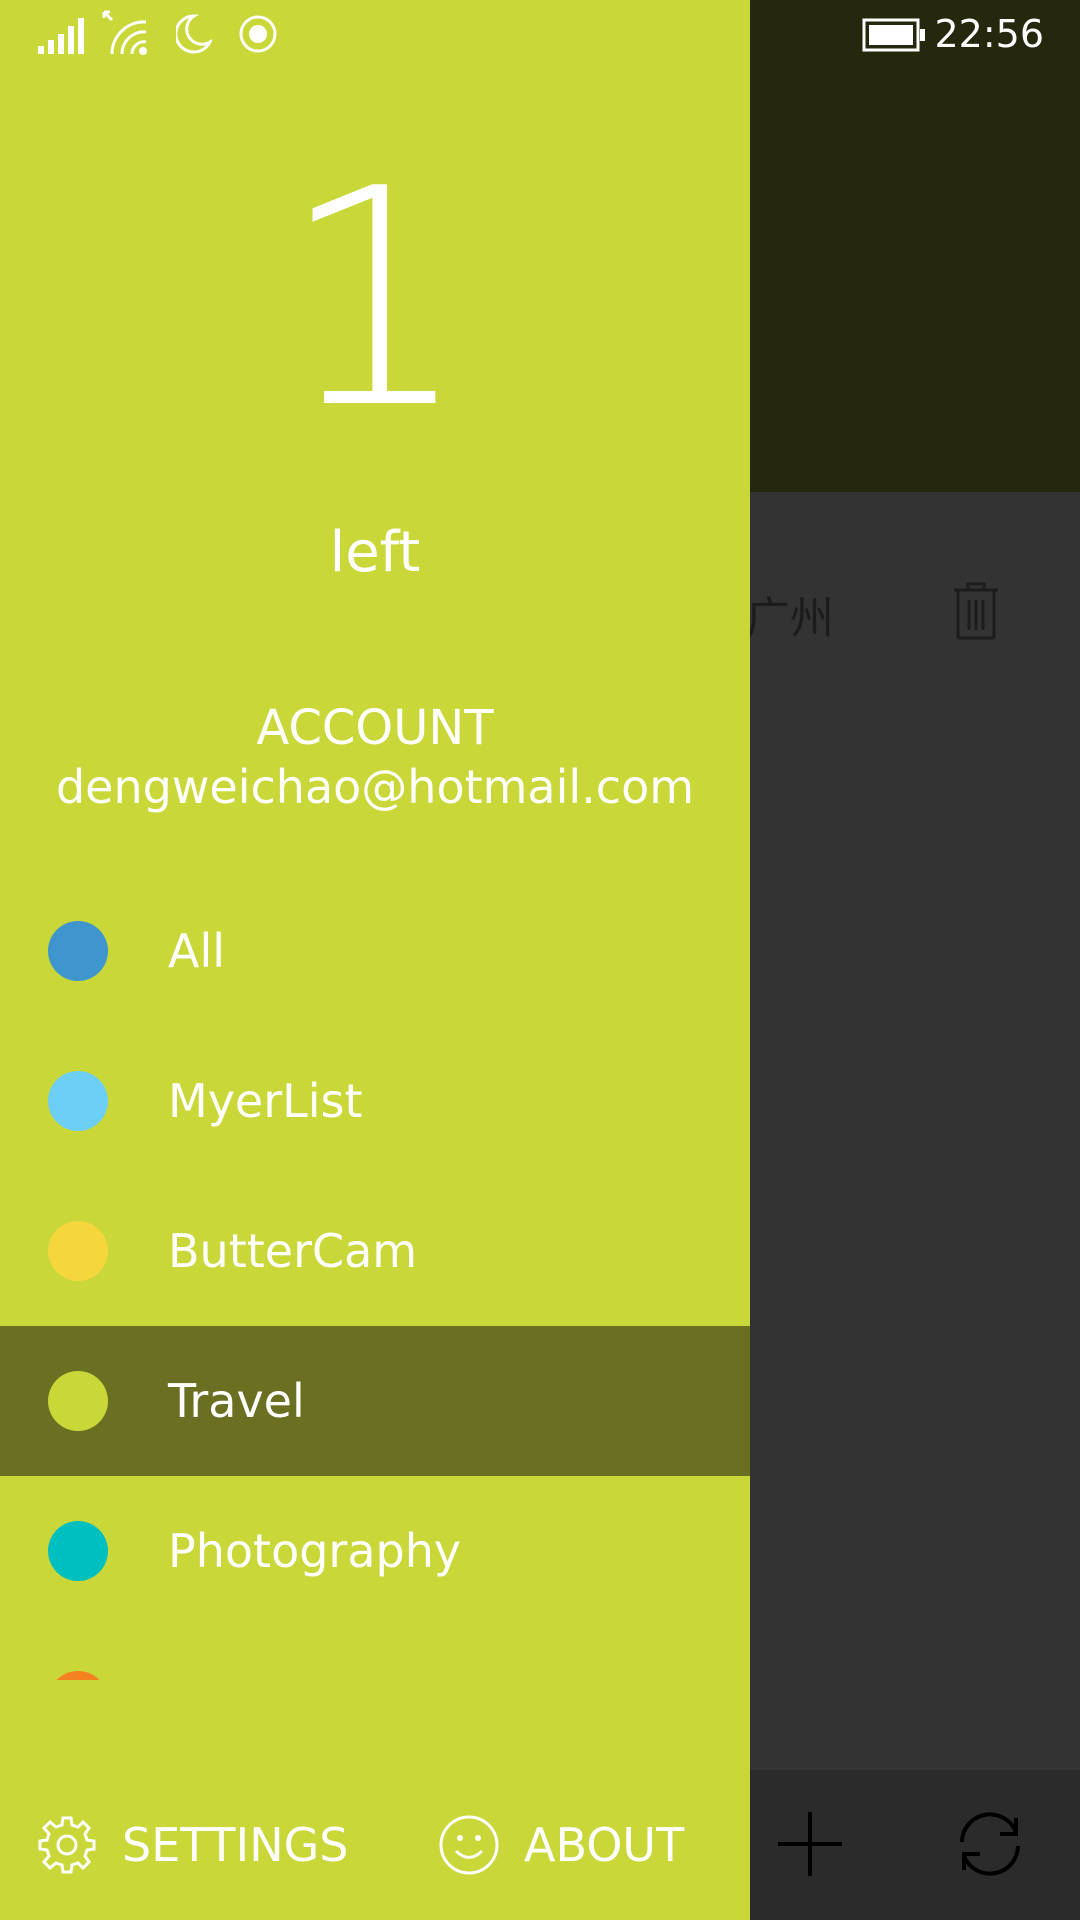 The image size is (1080, 1920). Describe the element at coordinates (810, 1844) in the screenshot. I see `add-icon` at that location.